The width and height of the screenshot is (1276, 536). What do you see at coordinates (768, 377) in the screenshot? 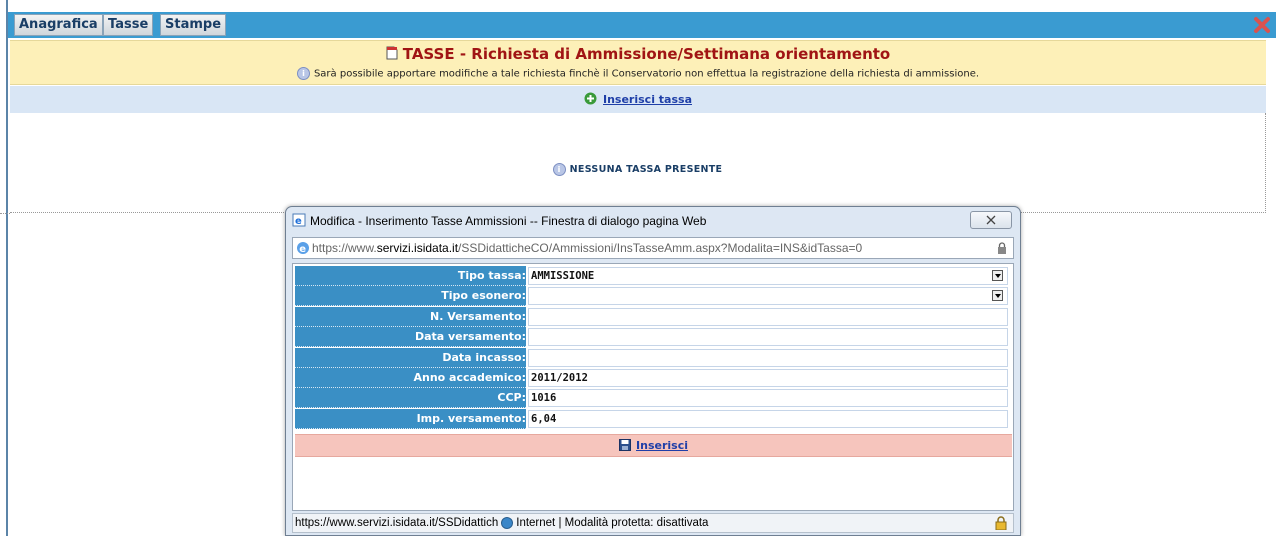
I see `anno-accademico-input: 2011/2012` at bounding box center [768, 377].